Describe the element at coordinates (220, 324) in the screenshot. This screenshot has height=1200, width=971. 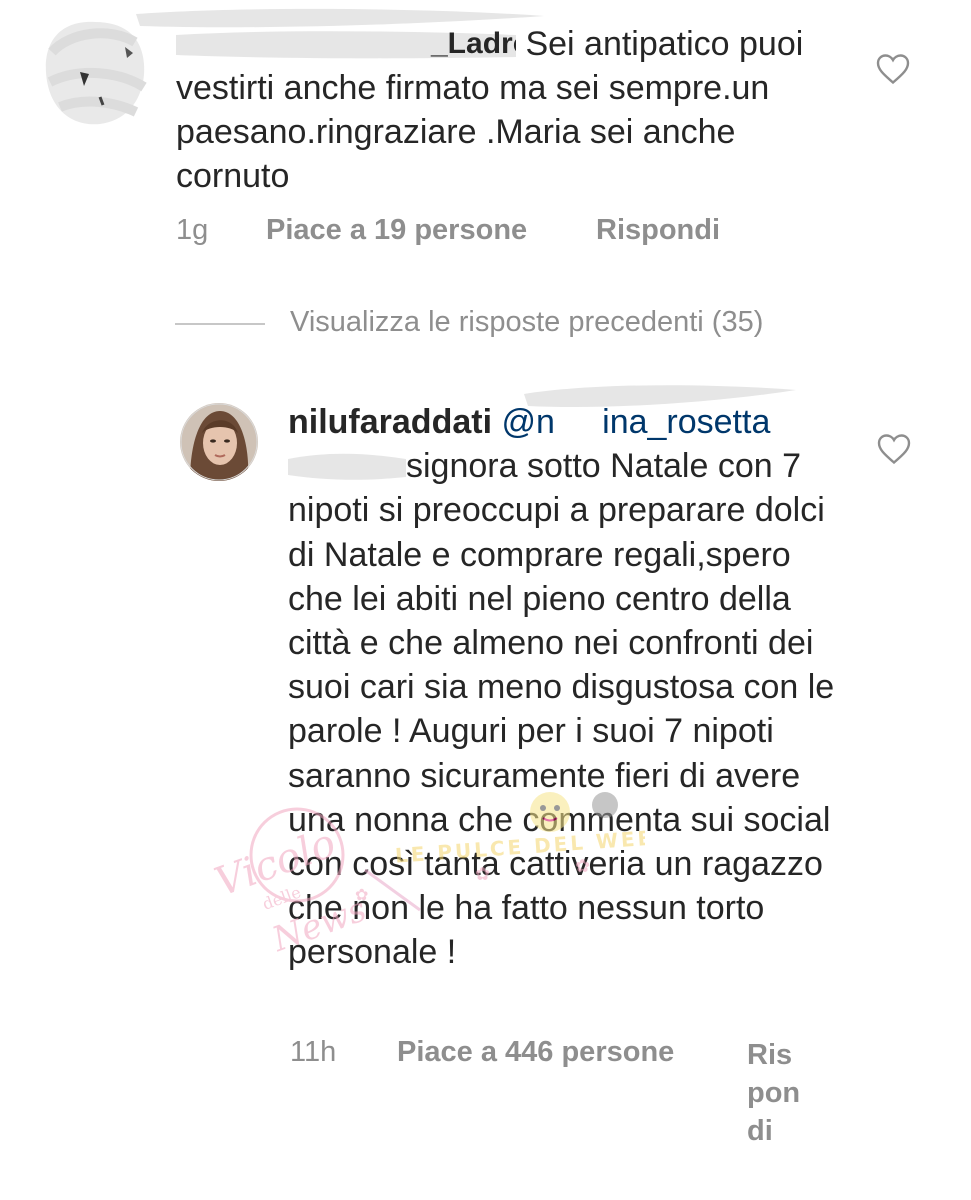
I see `divider-line` at that location.